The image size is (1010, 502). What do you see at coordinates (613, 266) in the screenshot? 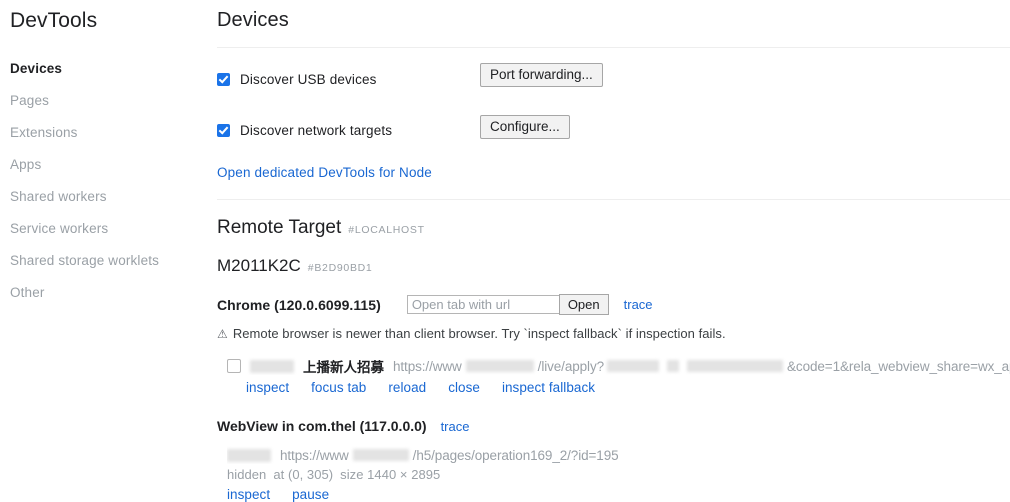
I see `device-header: M2011K2C #B2D90BD1` at bounding box center [613, 266].